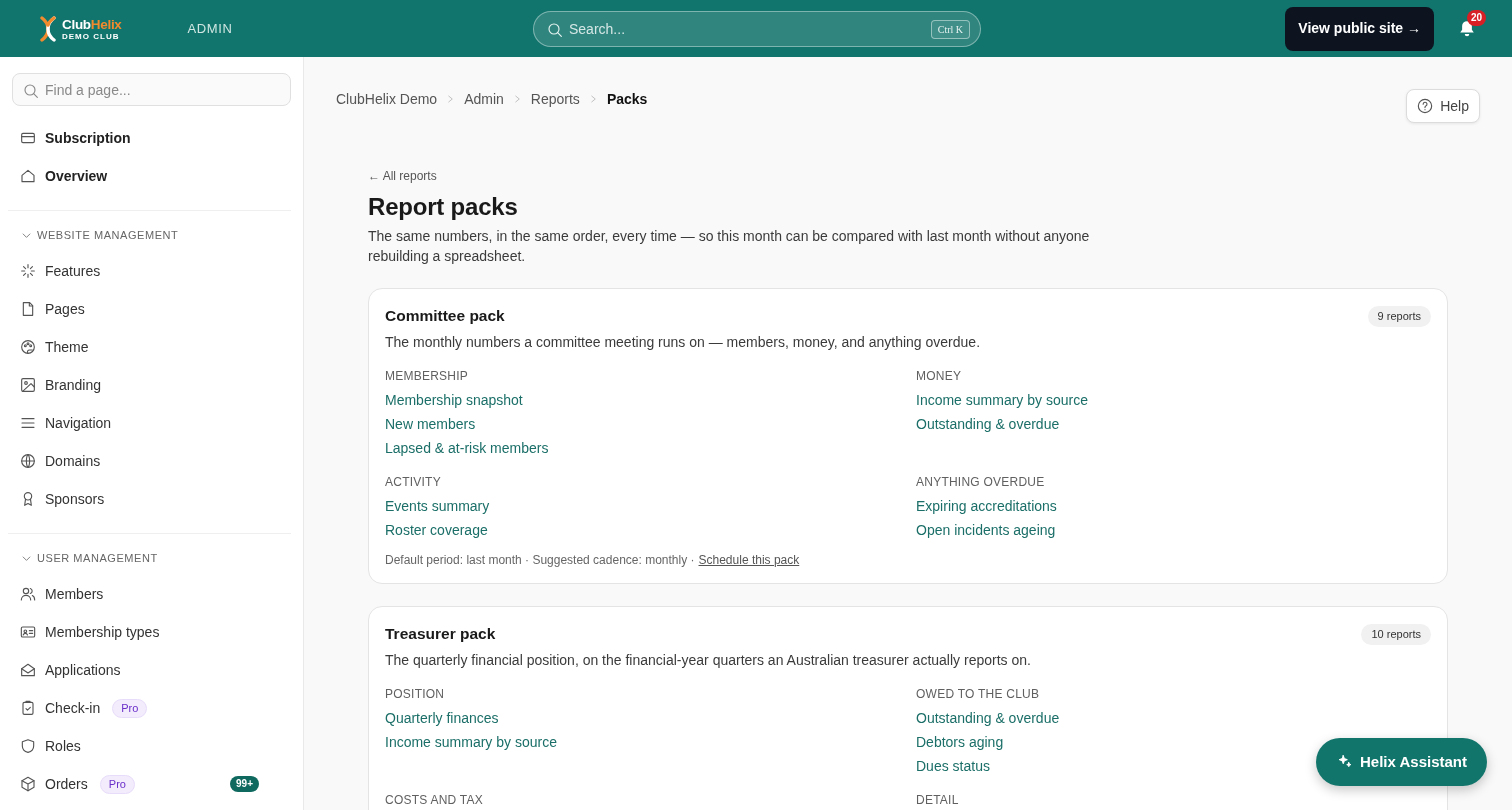 Image resolution: width=1512 pixels, height=810 pixels. I want to click on section-label: MONEY, so click(939, 376).